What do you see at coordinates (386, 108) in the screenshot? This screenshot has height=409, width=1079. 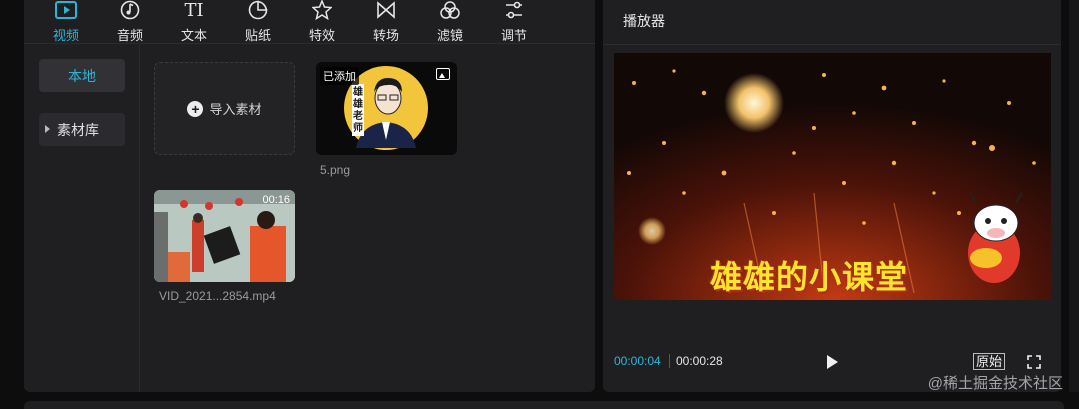 I see `media-item-image: 雄雄老师 已添加` at bounding box center [386, 108].